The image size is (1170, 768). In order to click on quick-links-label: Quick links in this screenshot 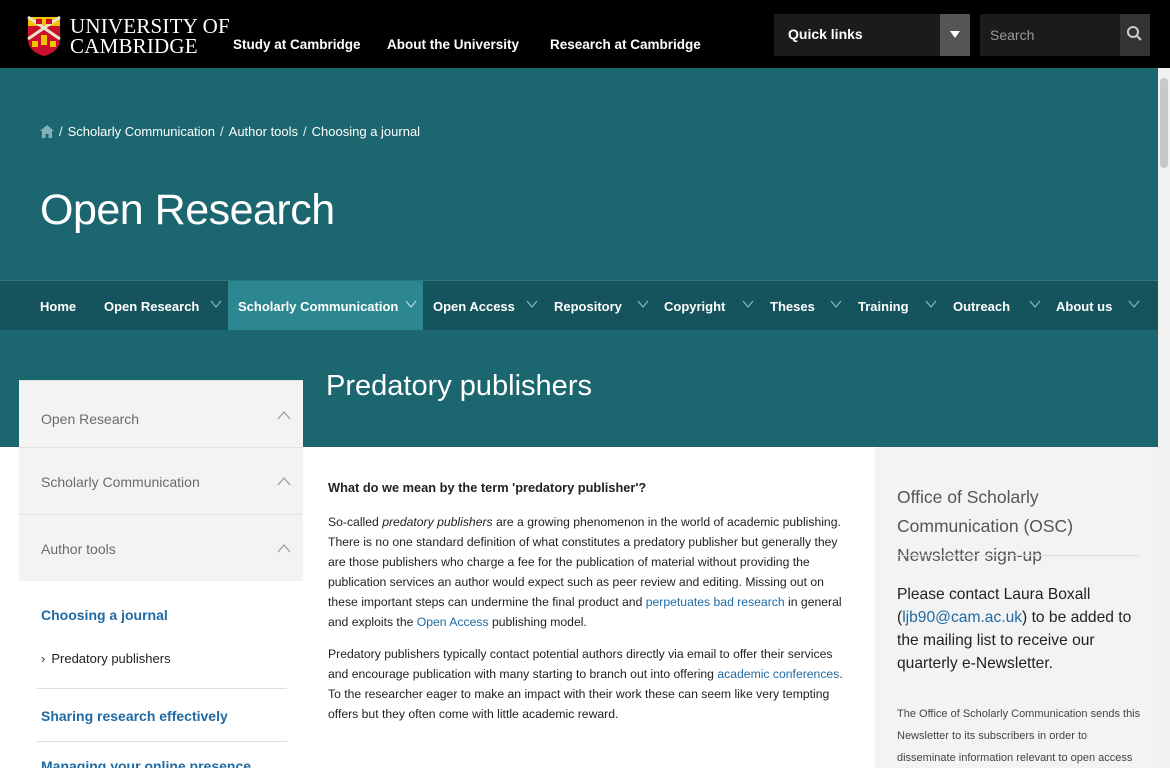, I will do `click(825, 34)`.